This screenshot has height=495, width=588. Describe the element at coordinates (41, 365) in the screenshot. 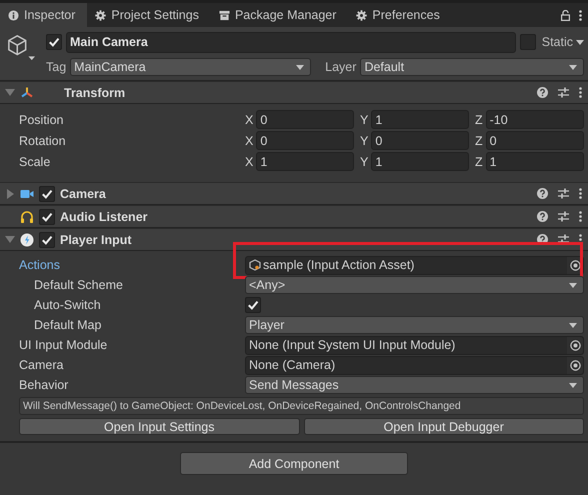

I see `property-label: Camera` at that location.